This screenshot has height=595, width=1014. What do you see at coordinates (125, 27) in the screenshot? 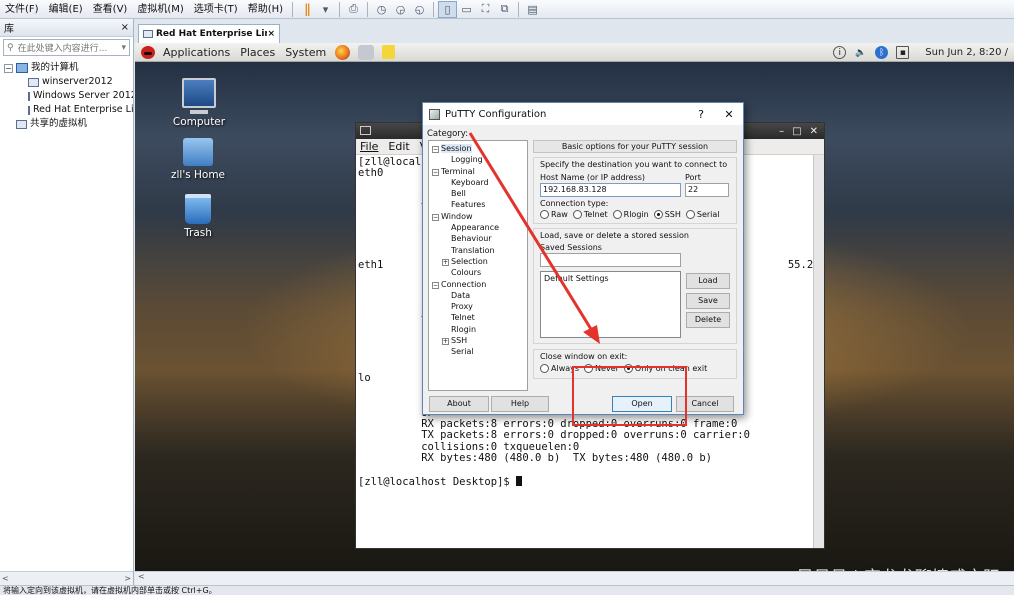
I see `library-close-icon: ×` at bounding box center [125, 27].